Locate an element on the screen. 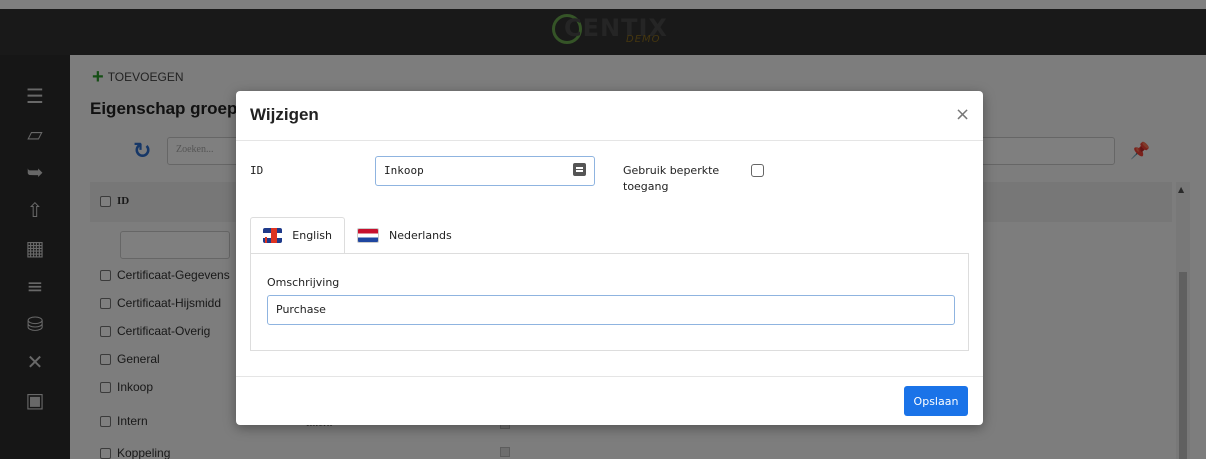 This screenshot has height=459, width=1206. keyboard-icon is located at coordinates (579, 169).